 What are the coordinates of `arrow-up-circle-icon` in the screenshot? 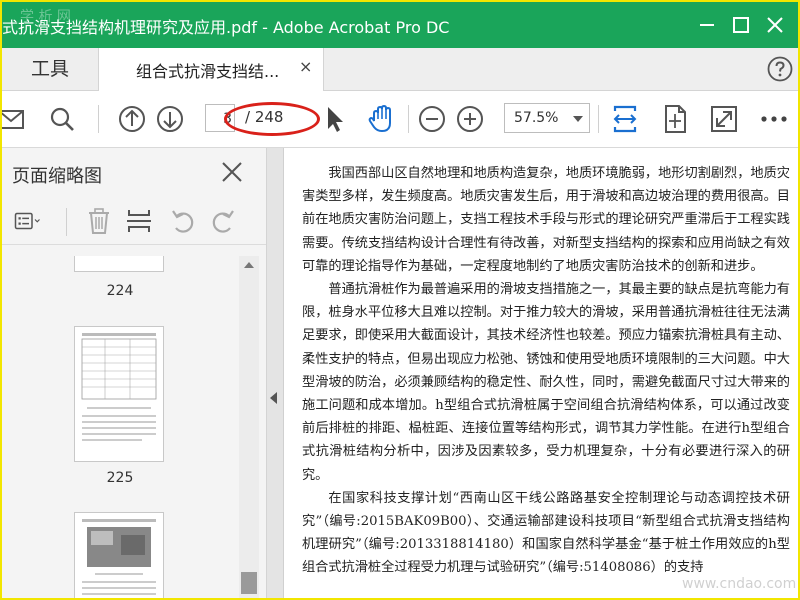 It's located at (132, 119).